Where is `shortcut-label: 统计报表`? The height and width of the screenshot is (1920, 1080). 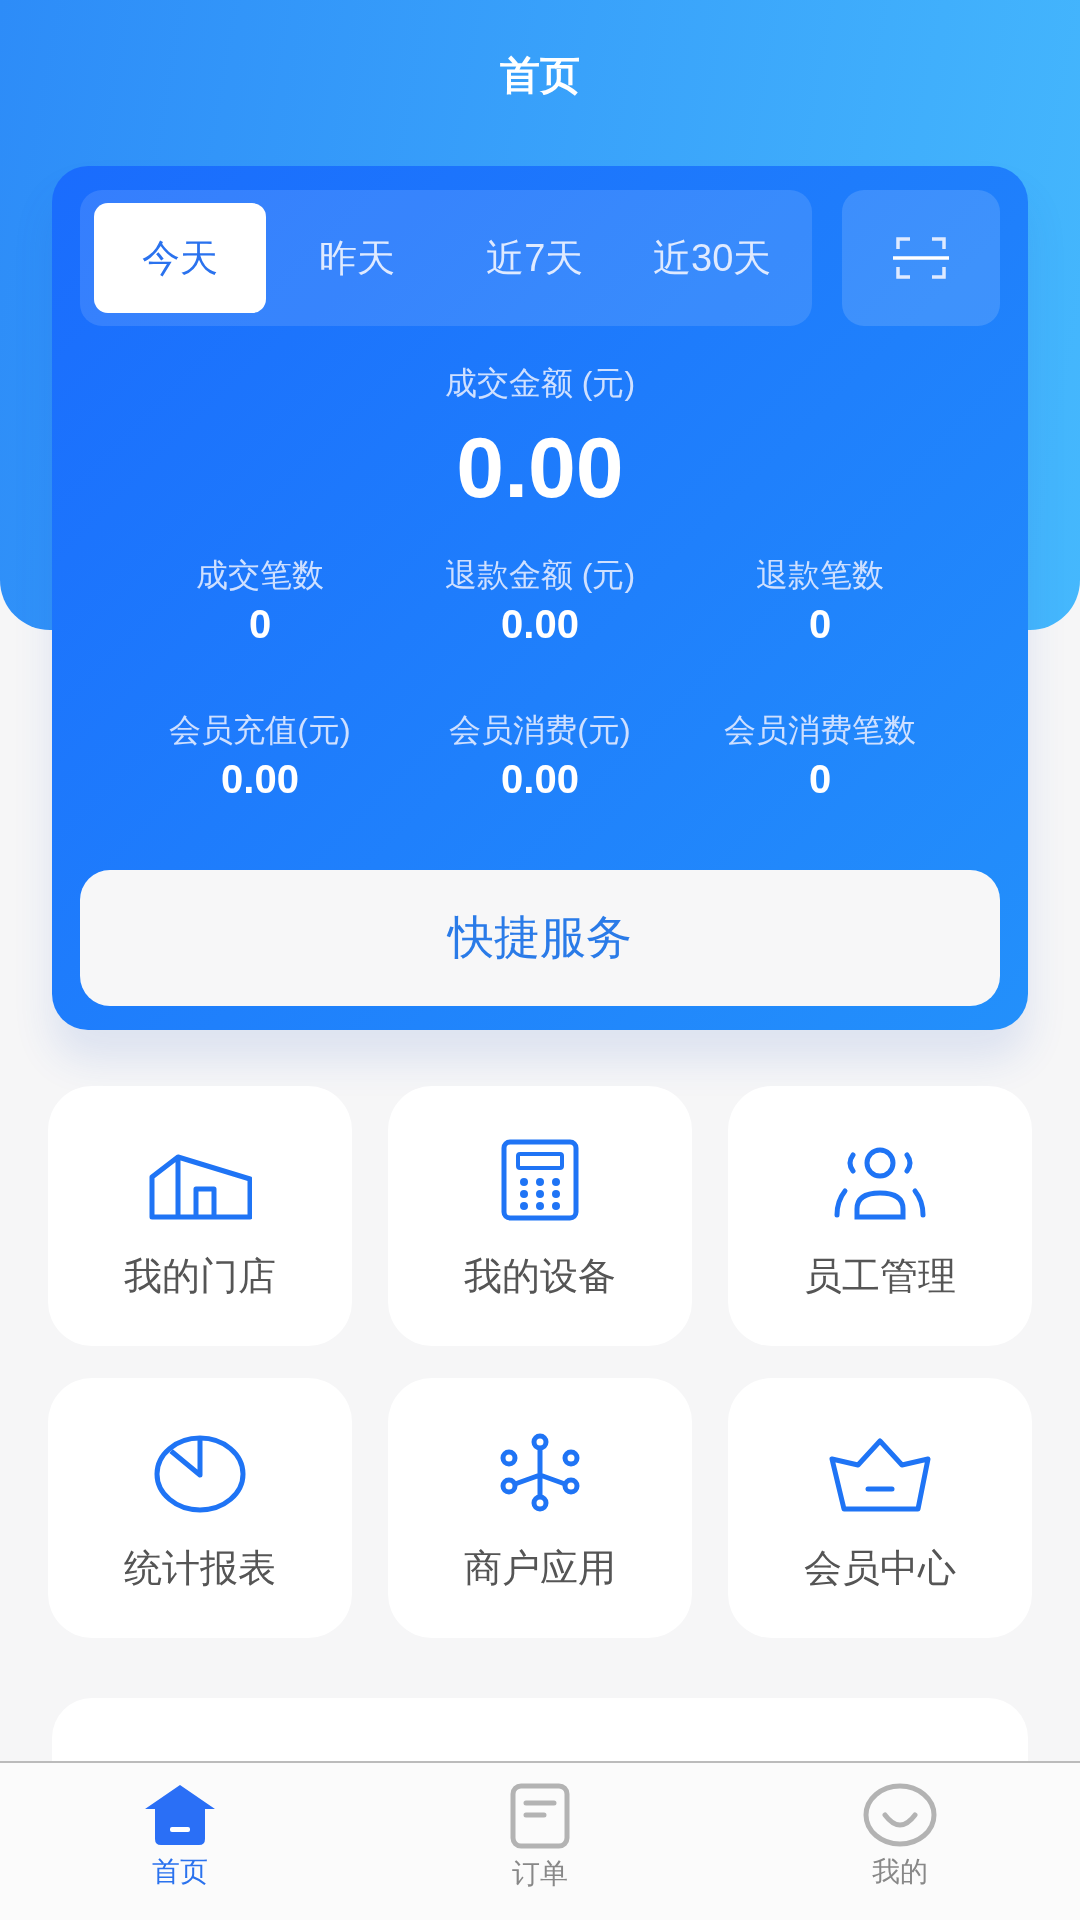
shortcut-label: 统计报表 is located at coordinates (200, 1568).